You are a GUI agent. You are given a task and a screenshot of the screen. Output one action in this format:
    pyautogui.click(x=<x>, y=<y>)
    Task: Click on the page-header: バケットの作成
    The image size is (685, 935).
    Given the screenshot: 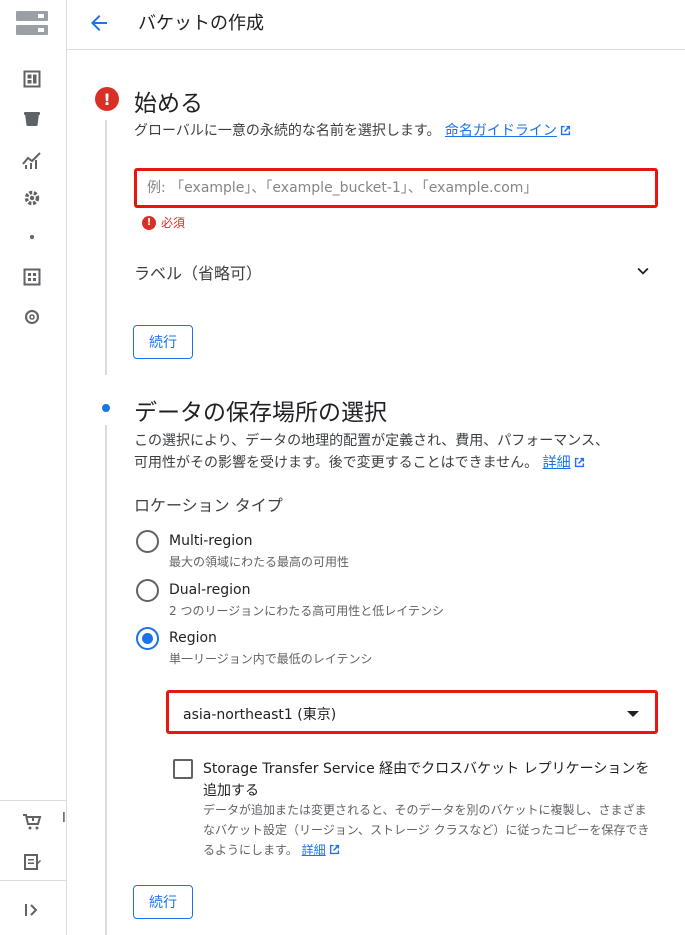 What is the action you would take?
    pyautogui.click(x=376, y=25)
    